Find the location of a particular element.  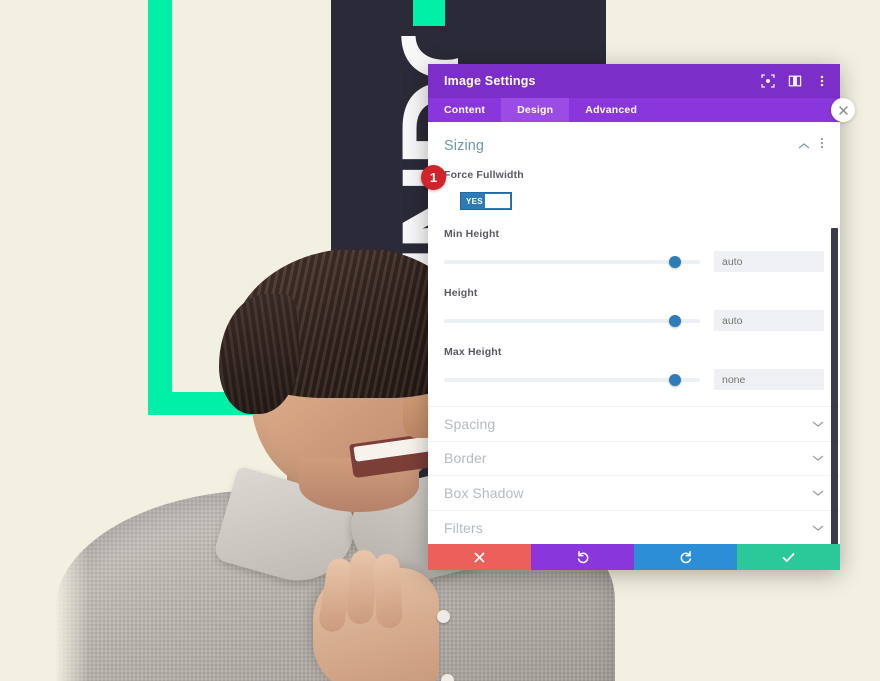

layout-columns-icon is located at coordinates (795, 81).